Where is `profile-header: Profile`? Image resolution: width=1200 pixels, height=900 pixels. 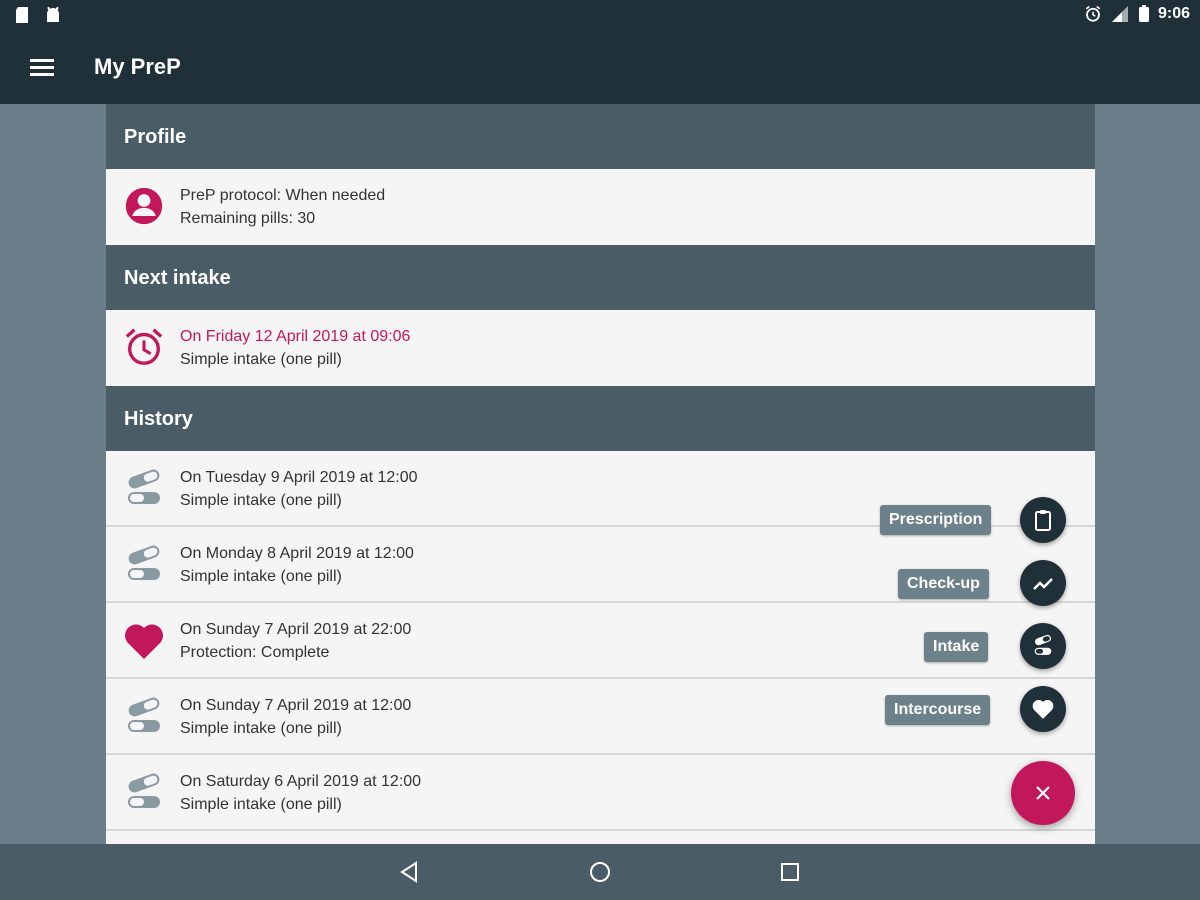
profile-header: Profile is located at coordinates (600, 136).